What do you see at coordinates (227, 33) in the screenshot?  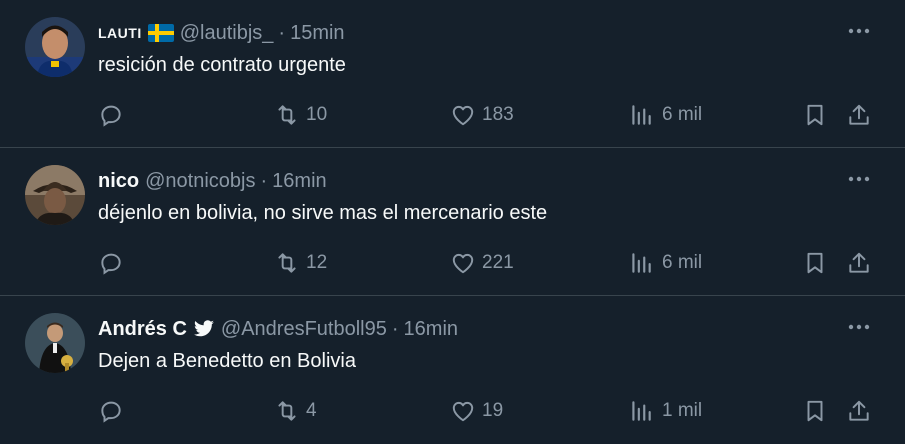 I see `username: @lautibjs_` at bounding box center [227, 33].